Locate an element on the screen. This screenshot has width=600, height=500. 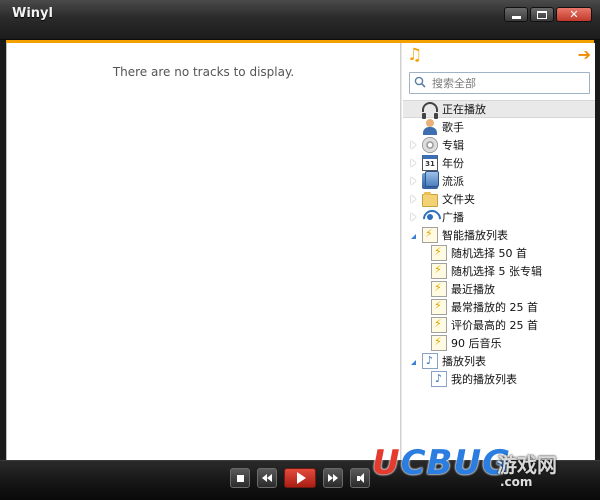
tree-item-label: 正在播放 is located at coordinates (464, 109).